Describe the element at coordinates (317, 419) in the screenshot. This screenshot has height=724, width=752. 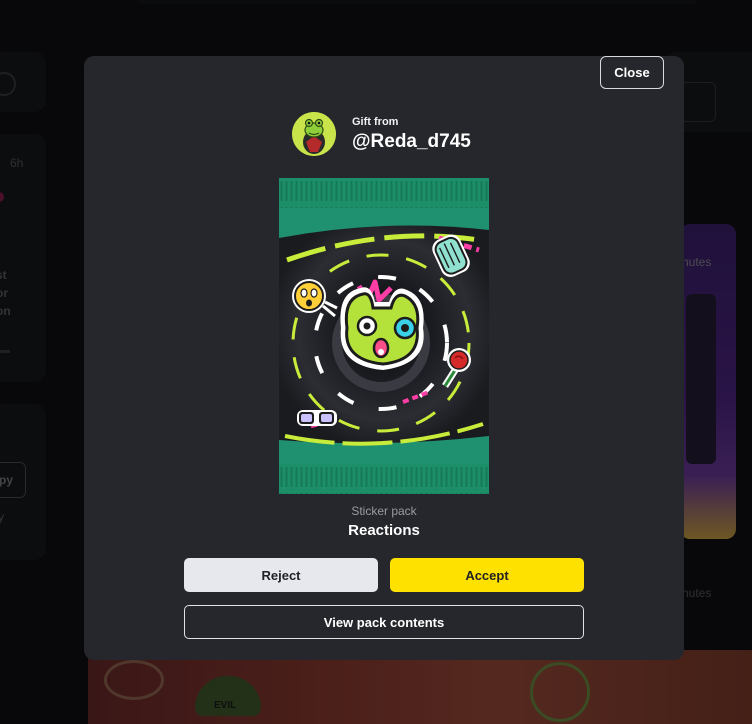
I see `glasses-sticker-icon` at that location.